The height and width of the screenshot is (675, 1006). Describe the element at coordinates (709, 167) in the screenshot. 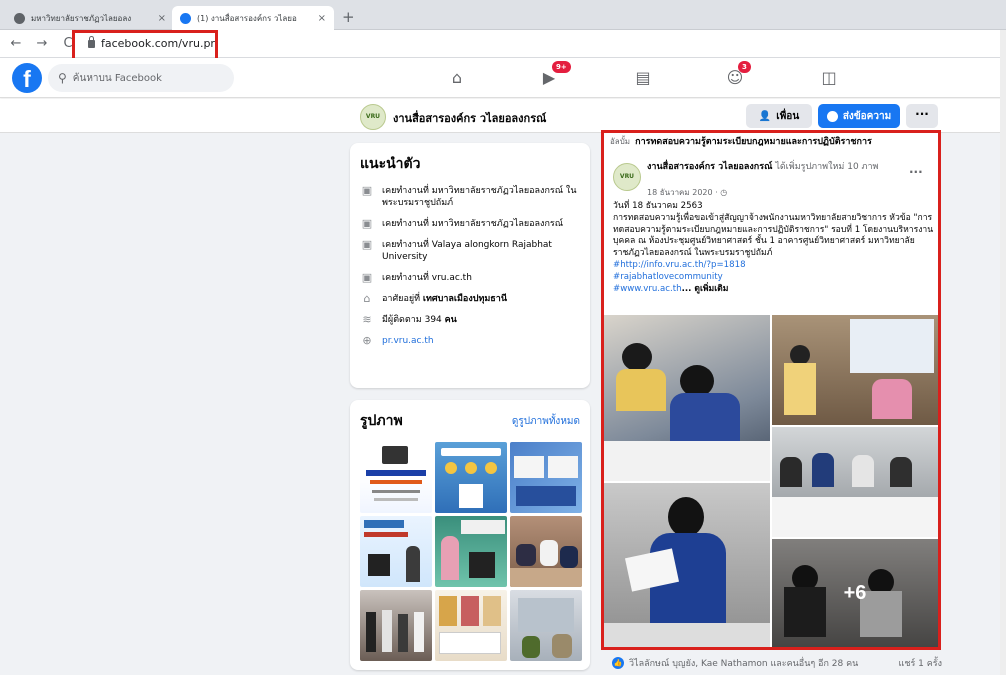

I see `post-author-name: งานสื่อสารองค์กร วไลยอลงกรณ์` at that location.